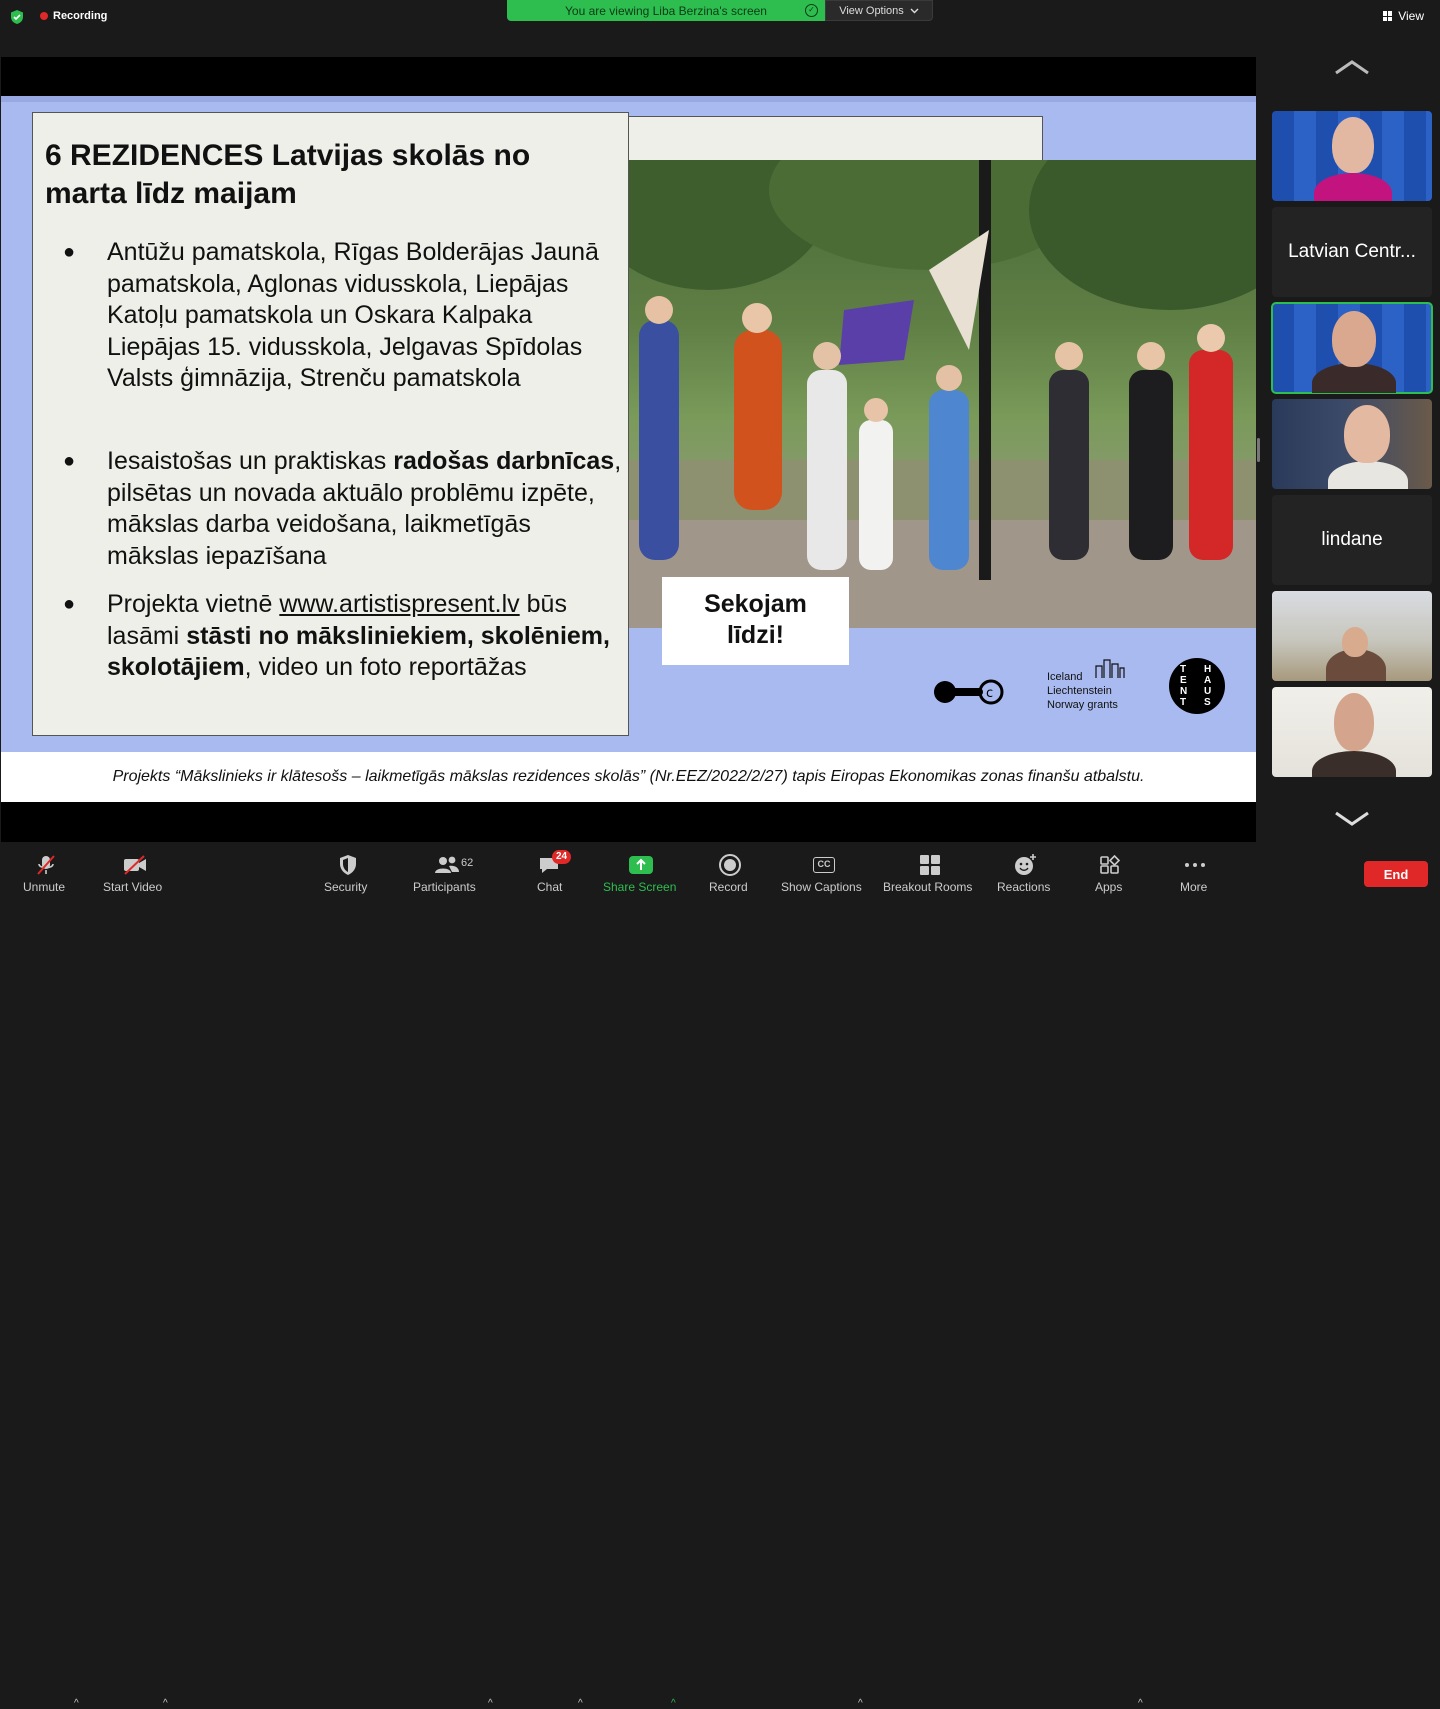  What do you see at coordinates (135, 865) in the screenshot?
I see `video-off-icon` at bounding box center [135, 865].